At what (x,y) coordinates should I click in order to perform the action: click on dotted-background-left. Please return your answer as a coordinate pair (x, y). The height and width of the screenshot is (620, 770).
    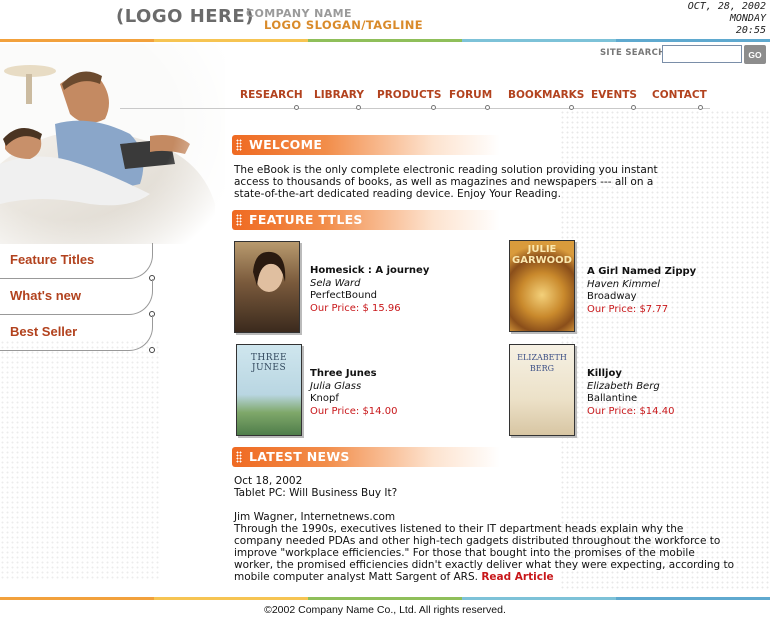
    Looking at the image, I should click on (80, 460).